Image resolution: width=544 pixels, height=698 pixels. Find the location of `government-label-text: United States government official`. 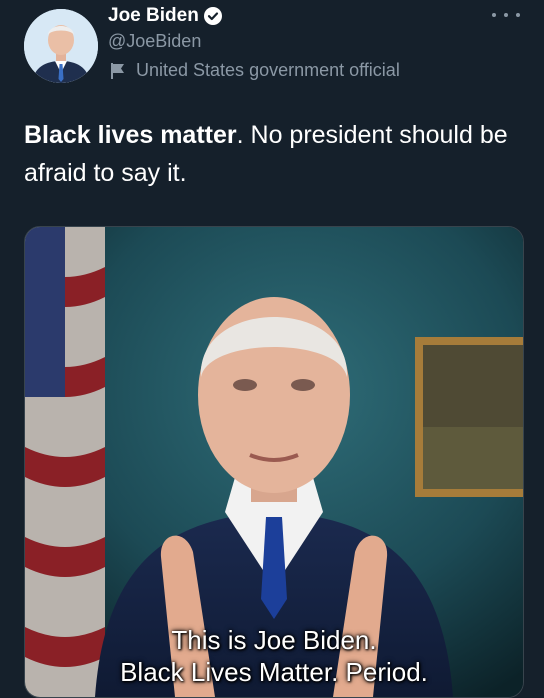

government-label-text: United States government official is located at coordinates (268, 70).